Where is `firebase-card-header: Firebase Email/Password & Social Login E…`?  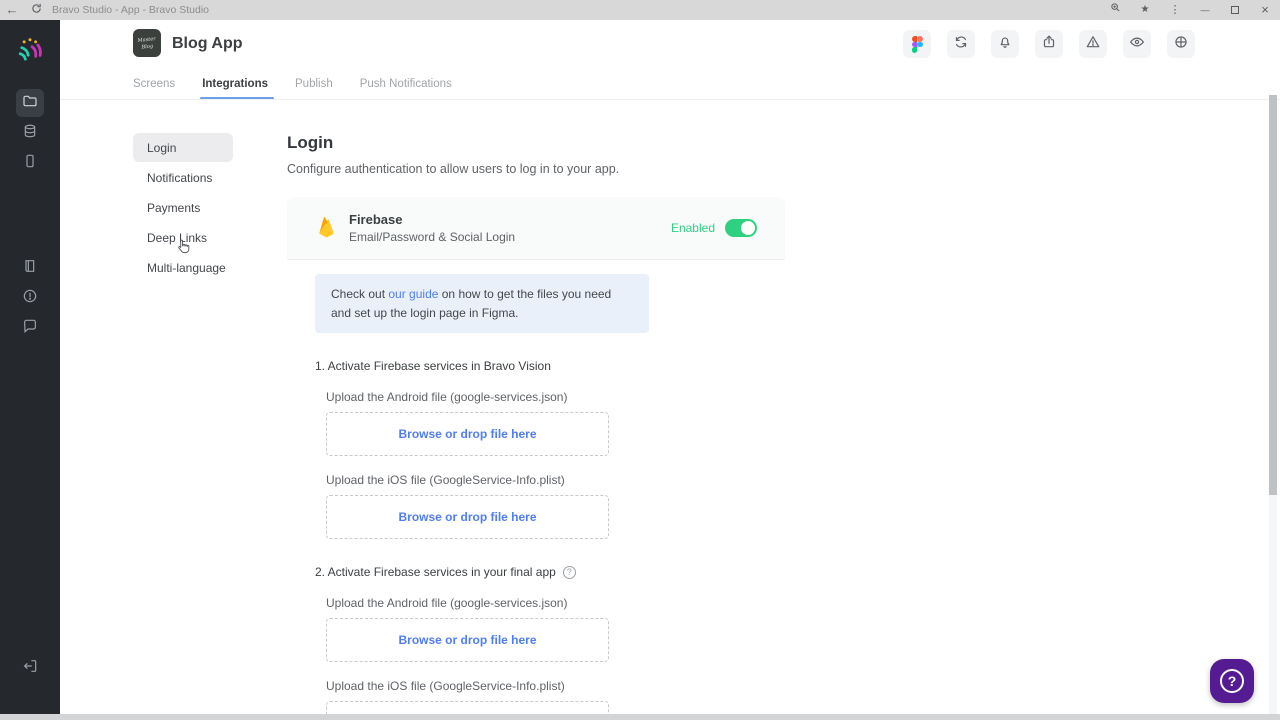
firebase-card-header: Firebase Email/Password & Social Login E… is located at coordinates (536, 228).